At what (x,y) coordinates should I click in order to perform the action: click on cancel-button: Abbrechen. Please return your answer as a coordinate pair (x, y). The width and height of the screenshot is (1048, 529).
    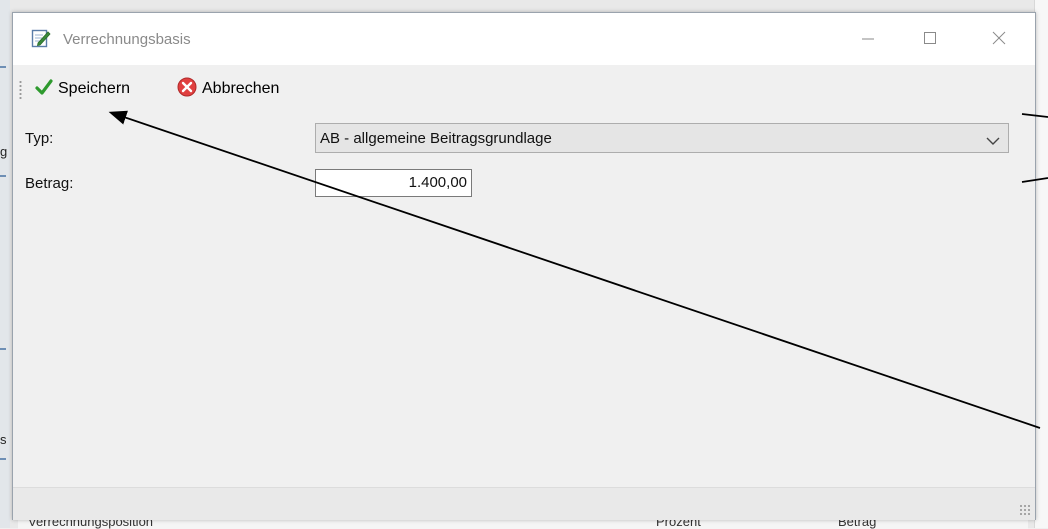
    Looking at the image, I should click on (228, 89).